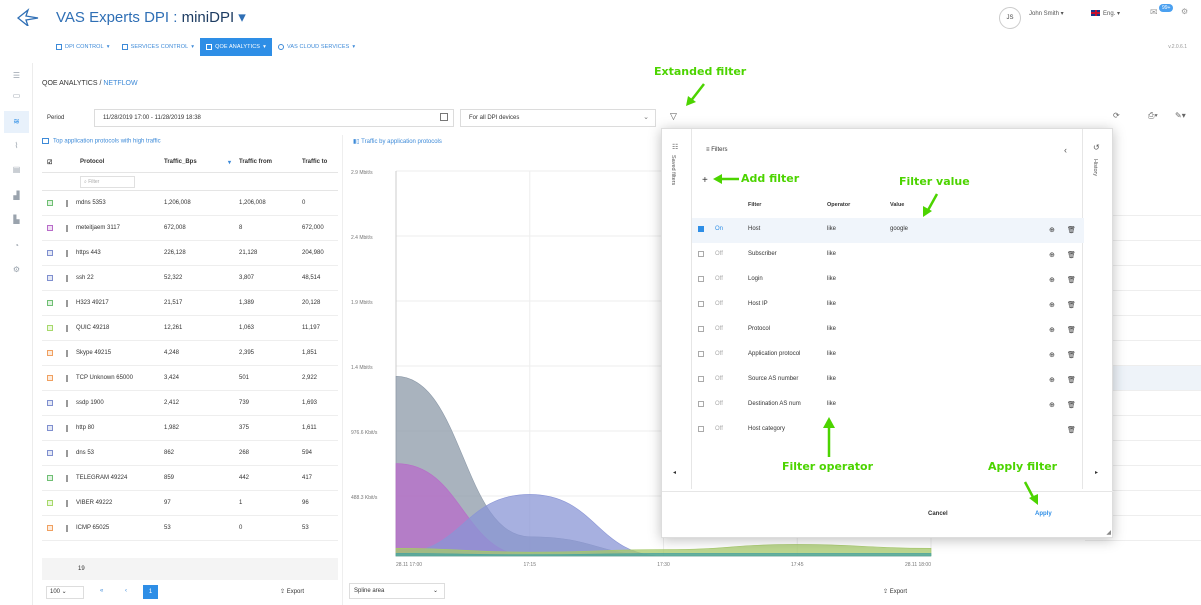 This screenshot has width=1201, height=605. What do you see at coordinates (759, 329) in the screenshot?
I see `filter-field: Protocol` at bounding box center [759, 329].